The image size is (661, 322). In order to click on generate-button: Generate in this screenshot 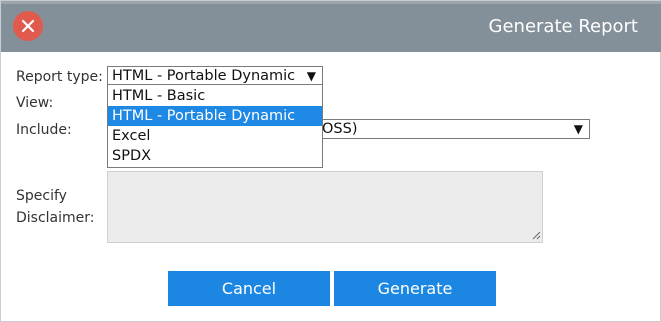, I will do `click(415, 288)`.